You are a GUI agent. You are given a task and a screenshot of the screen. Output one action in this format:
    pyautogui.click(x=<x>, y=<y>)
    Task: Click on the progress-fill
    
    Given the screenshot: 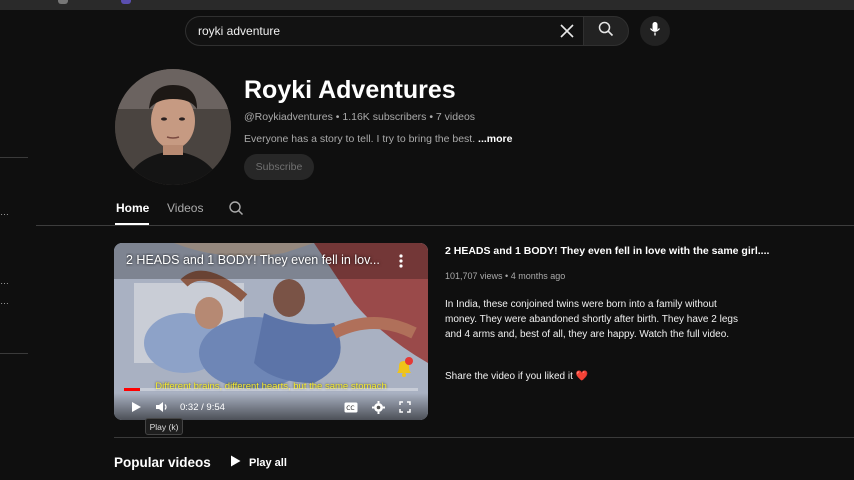 What is the action you would take?
    pyautogui.click(x=132, y=389)
    